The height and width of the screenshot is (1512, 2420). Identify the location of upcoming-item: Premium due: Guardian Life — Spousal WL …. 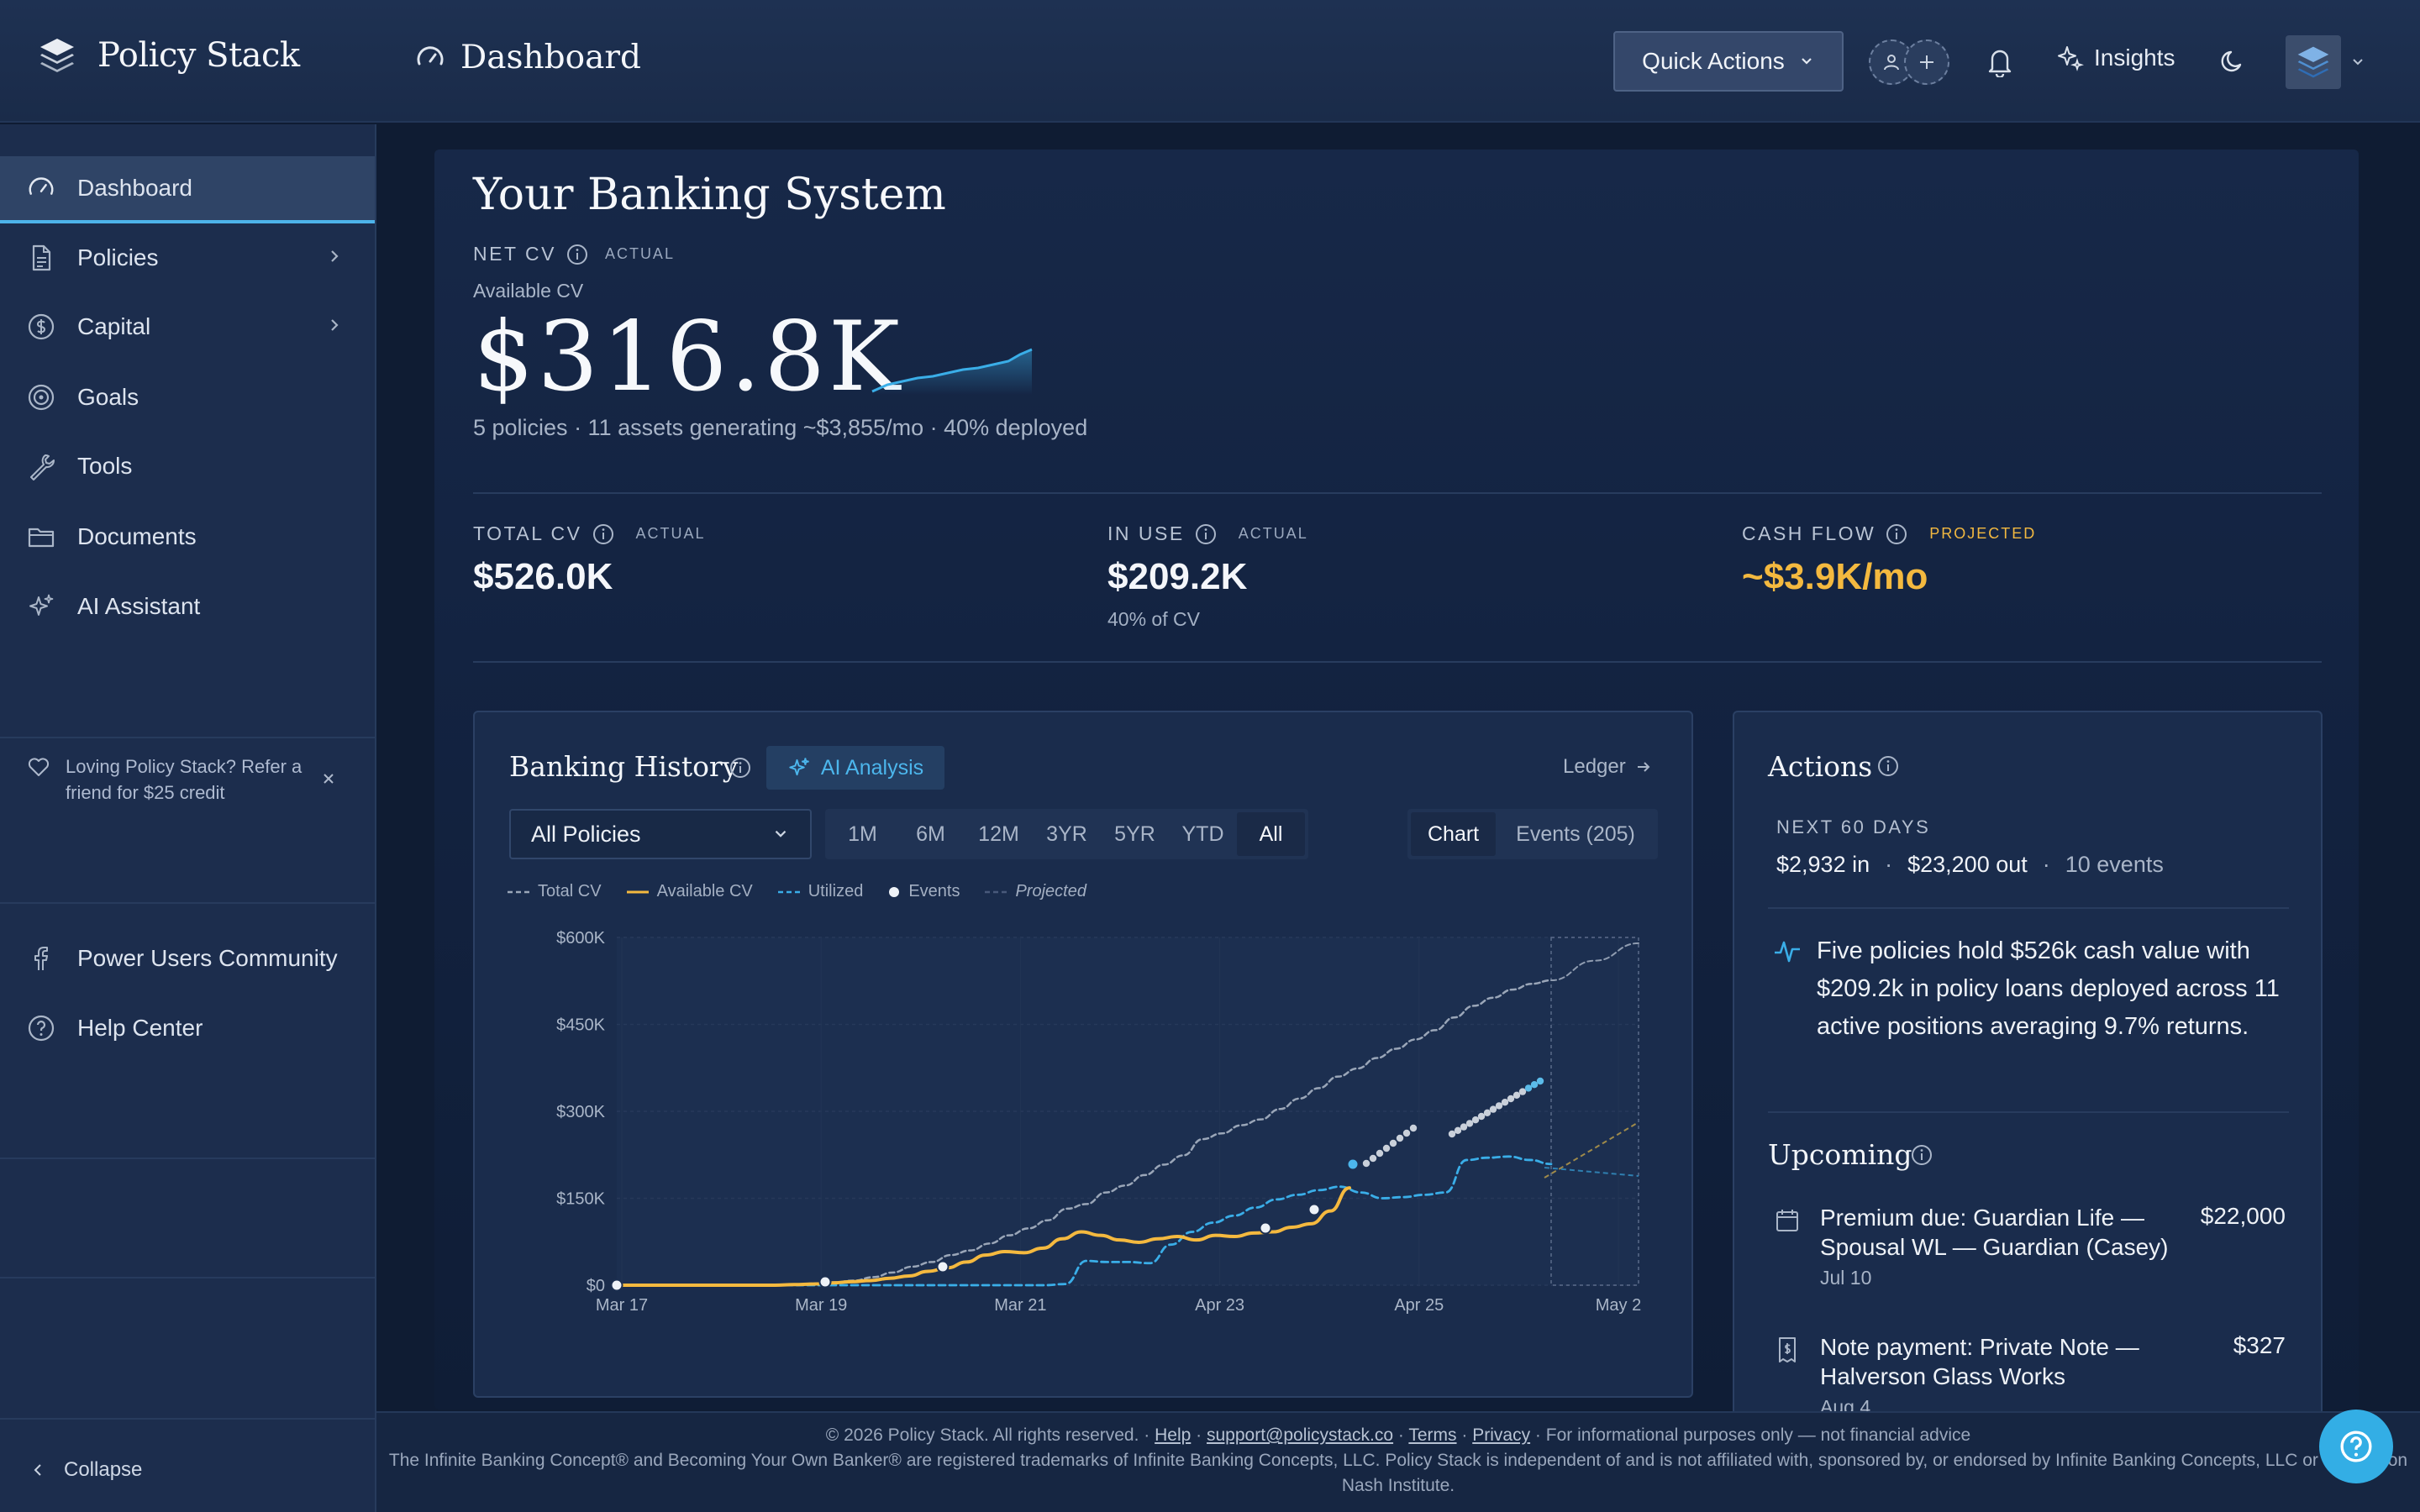
(2030, 1246).